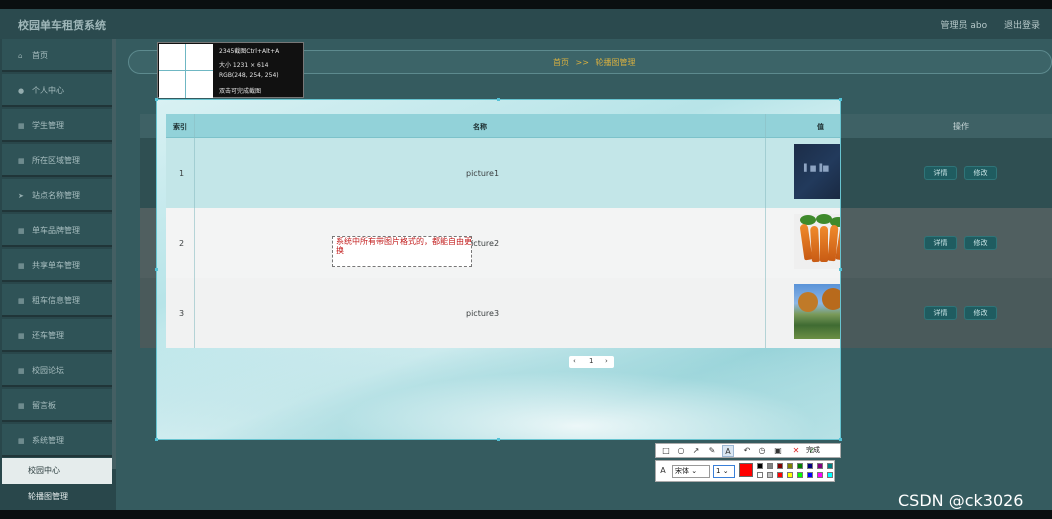  What do you see at coordinates (249, 75) in the screenshot?
I see `magnifier-rgb: RGB(248, 254, 254)` at bounding box center [249, 75].